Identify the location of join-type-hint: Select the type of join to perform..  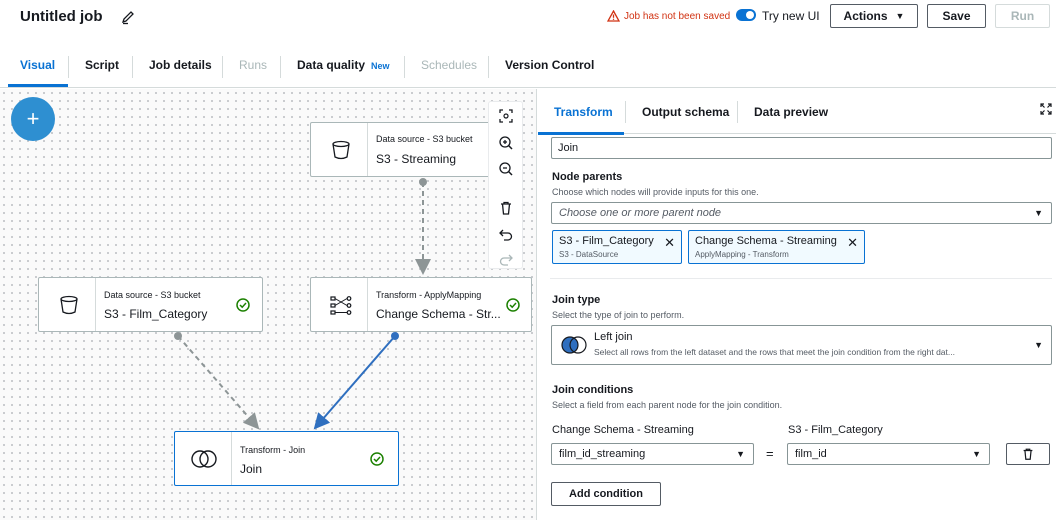
(618, 315).